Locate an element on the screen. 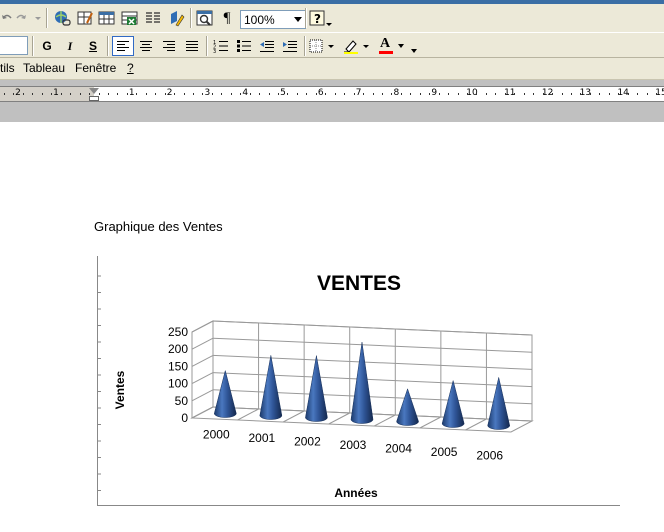 The width and height of the screenshot is (664, 532). ruler-label: 9 is located at coordinates (434, 93).